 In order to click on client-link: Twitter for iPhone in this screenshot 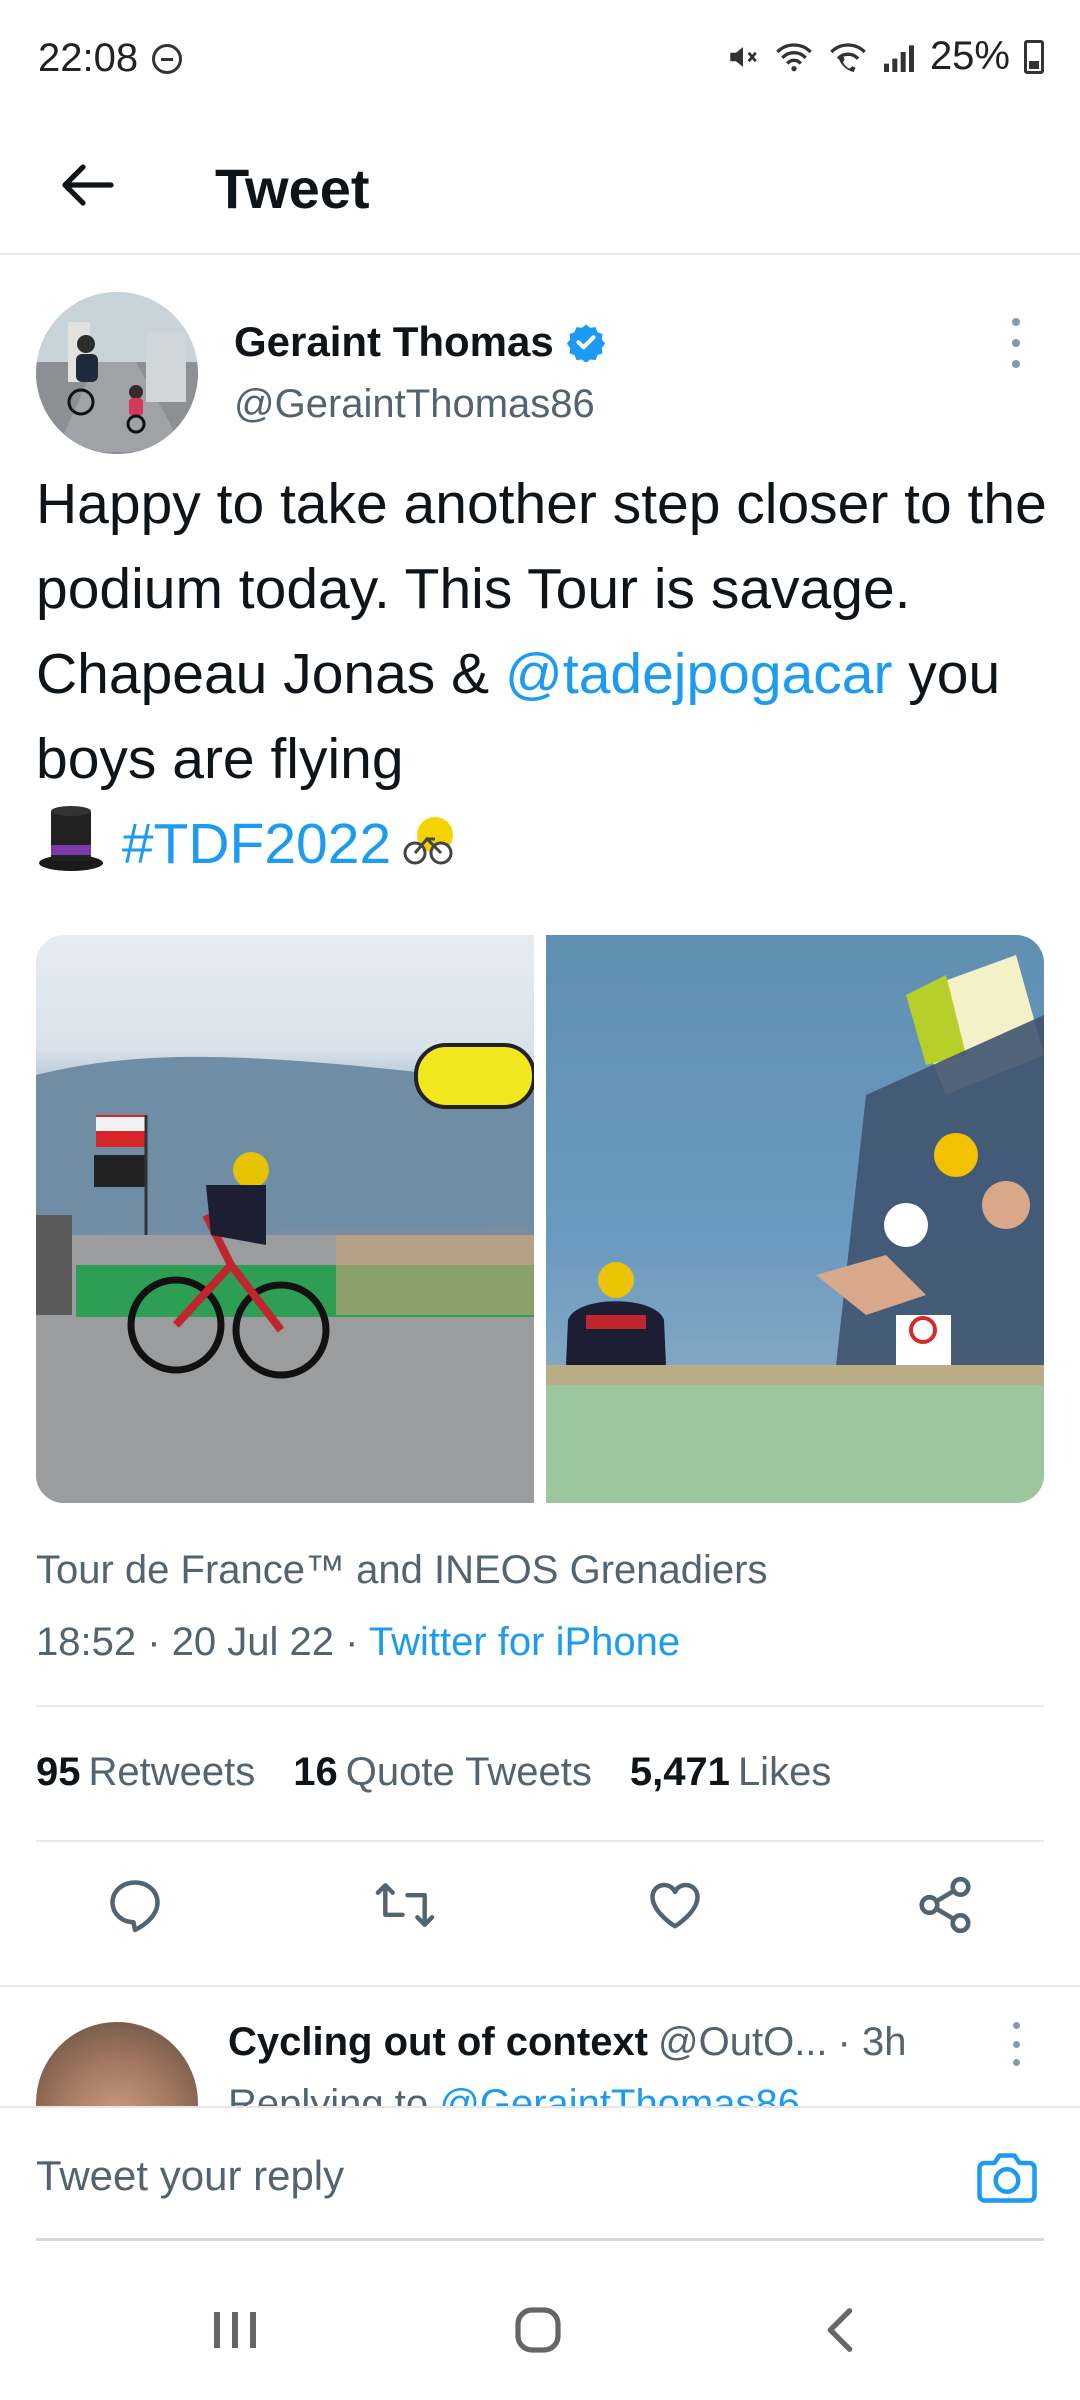, I will do `click(524, 1642)`.